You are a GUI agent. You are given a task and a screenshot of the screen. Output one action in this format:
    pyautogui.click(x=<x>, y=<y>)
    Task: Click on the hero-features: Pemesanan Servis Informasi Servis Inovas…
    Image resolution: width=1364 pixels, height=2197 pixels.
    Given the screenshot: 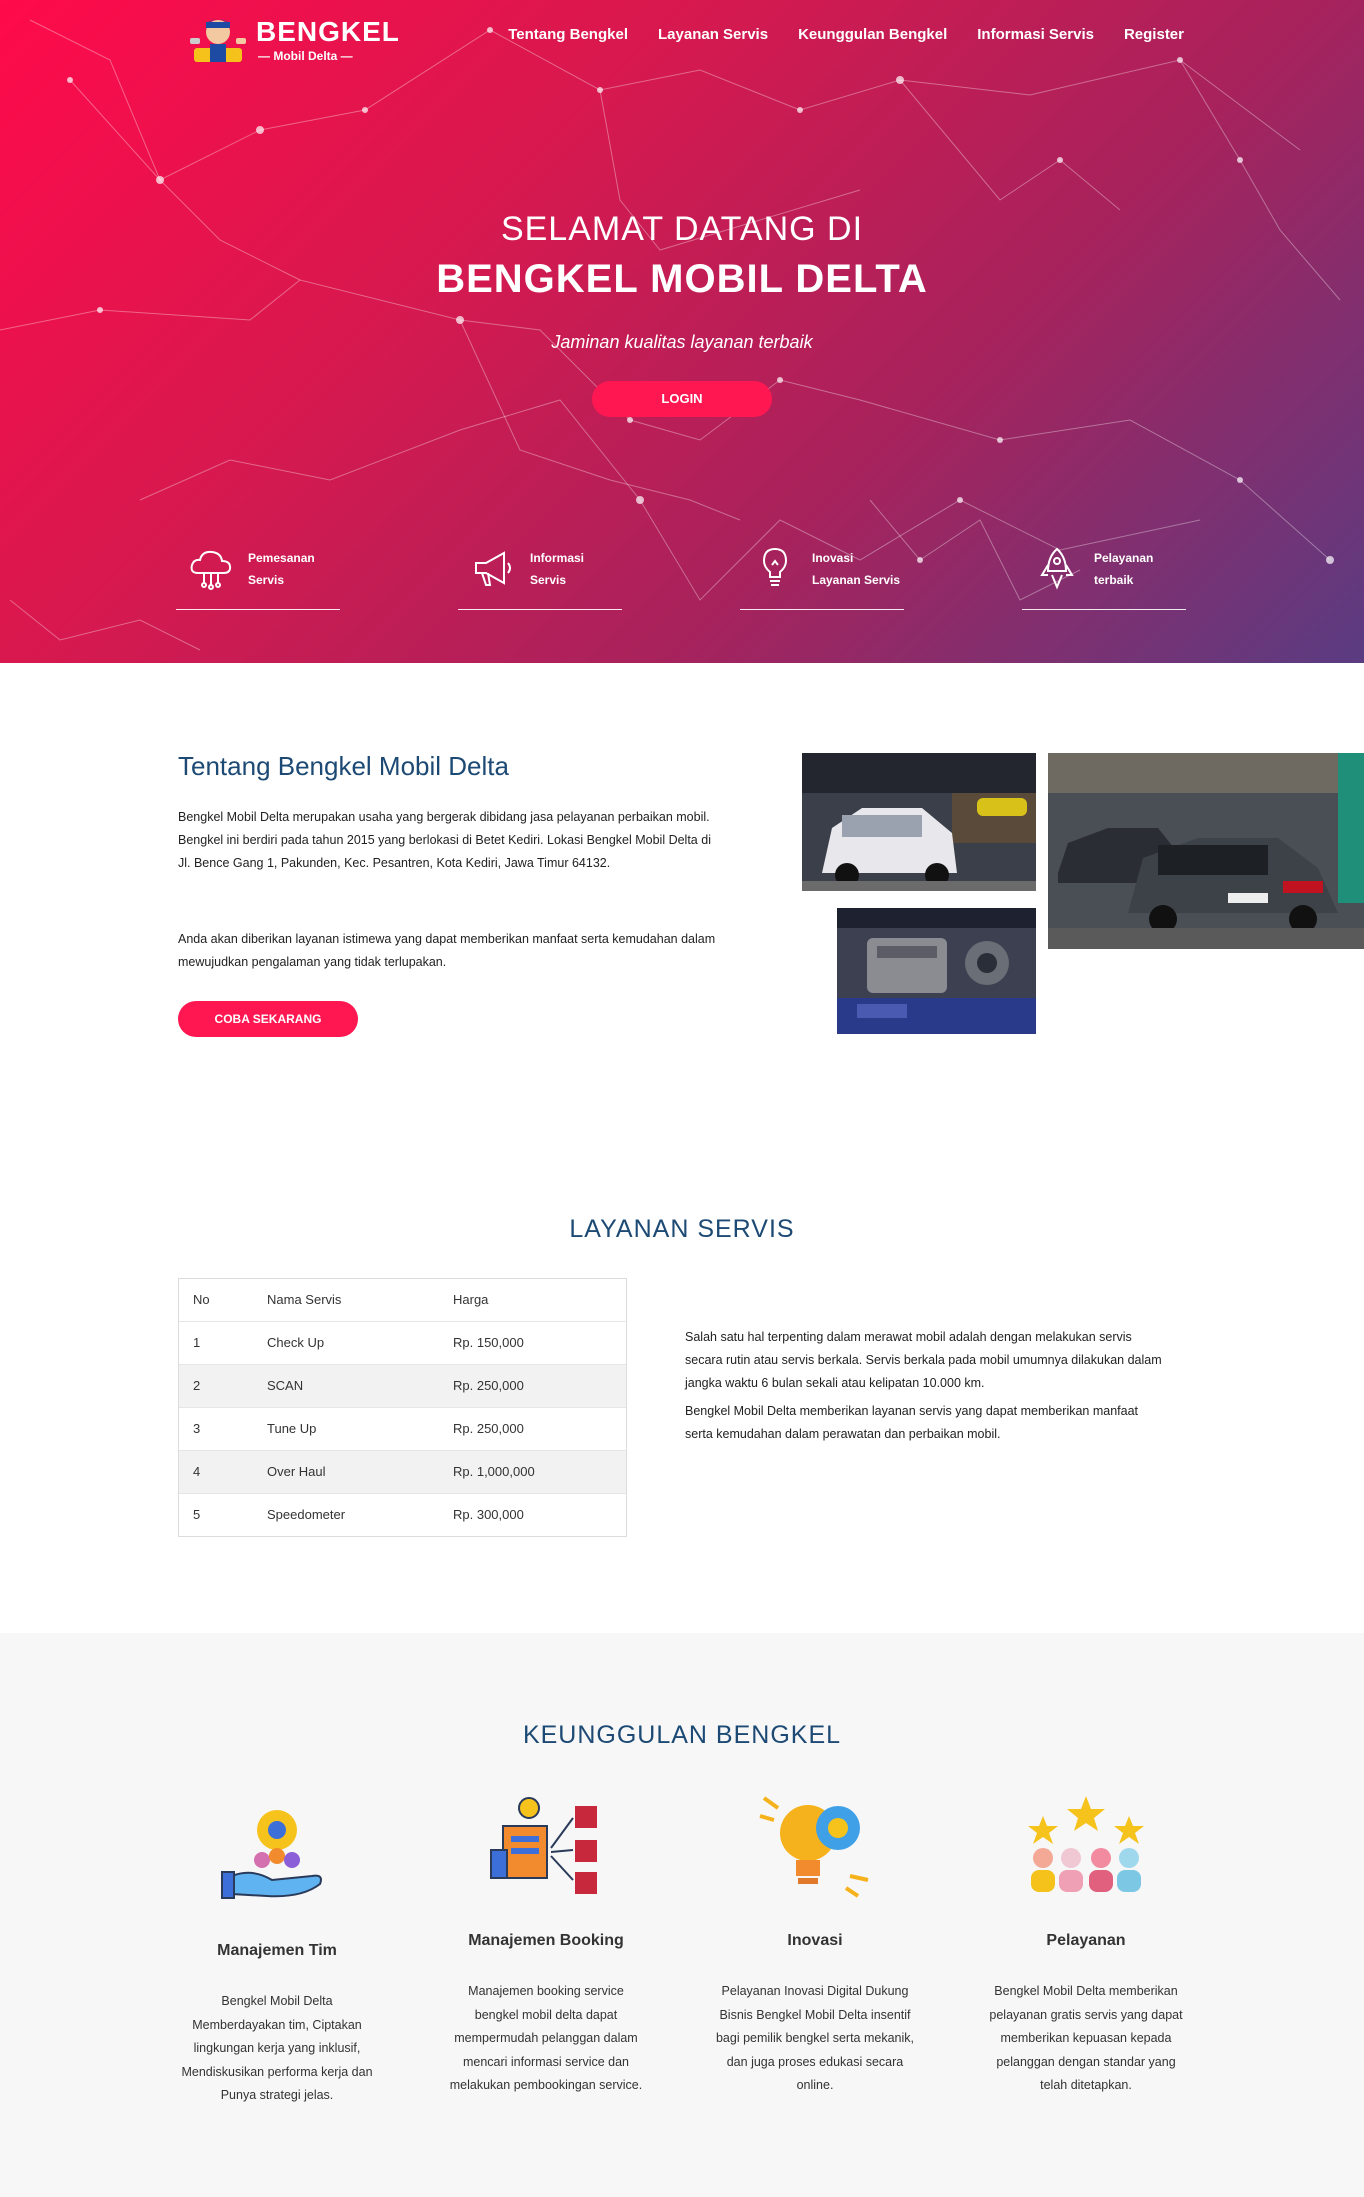 What is the action you would take?
    pyautogui.click(x=681, y=577)
    